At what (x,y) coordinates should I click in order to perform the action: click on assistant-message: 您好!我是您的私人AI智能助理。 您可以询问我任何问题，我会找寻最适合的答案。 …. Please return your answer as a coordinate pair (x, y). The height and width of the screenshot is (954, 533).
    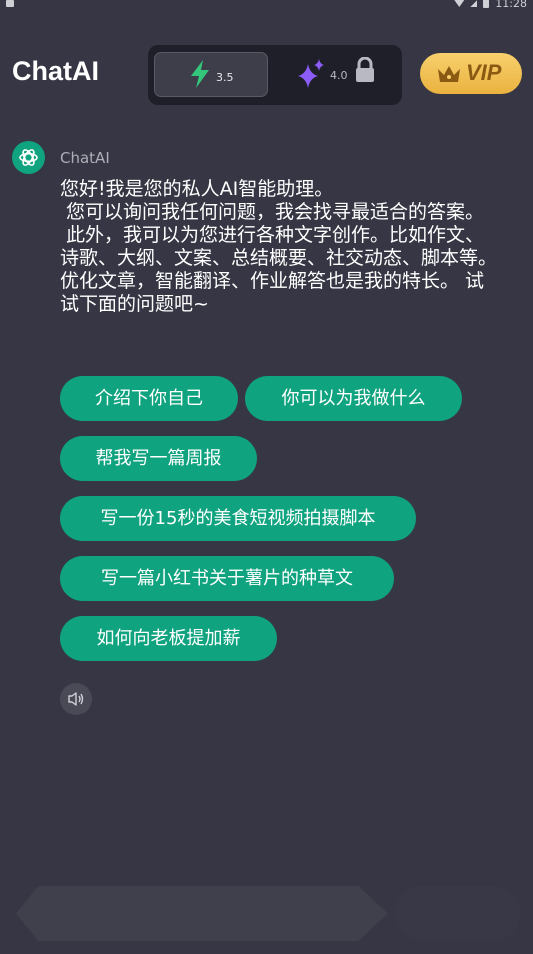
    Looking at the image, I should click on (279, 246).